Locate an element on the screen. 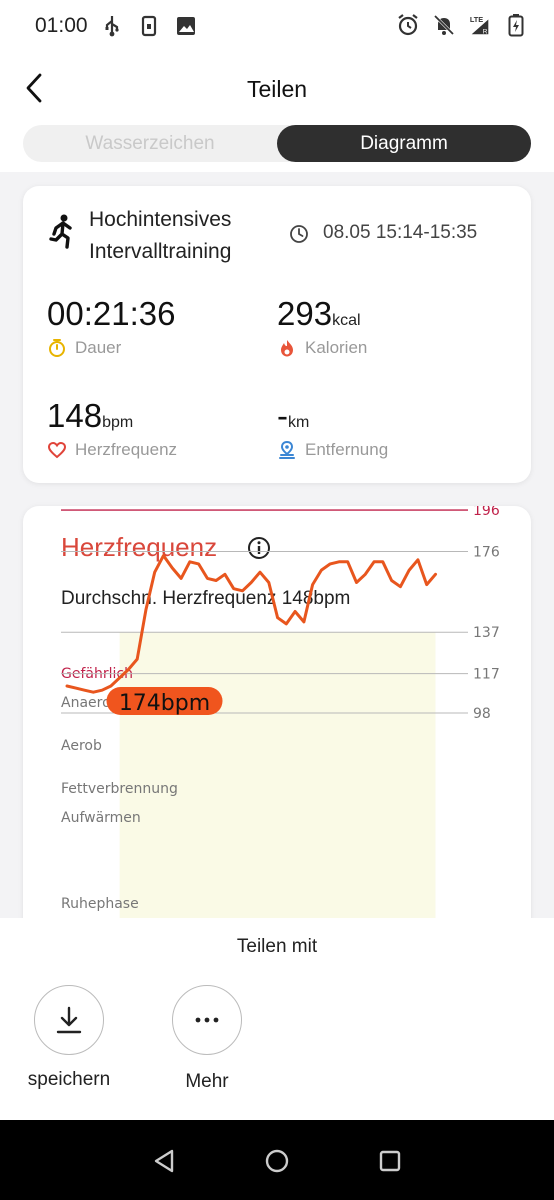 This screenshot has height=1200, width=554. more-label: Mehr is located at coordinates (207, 1081).